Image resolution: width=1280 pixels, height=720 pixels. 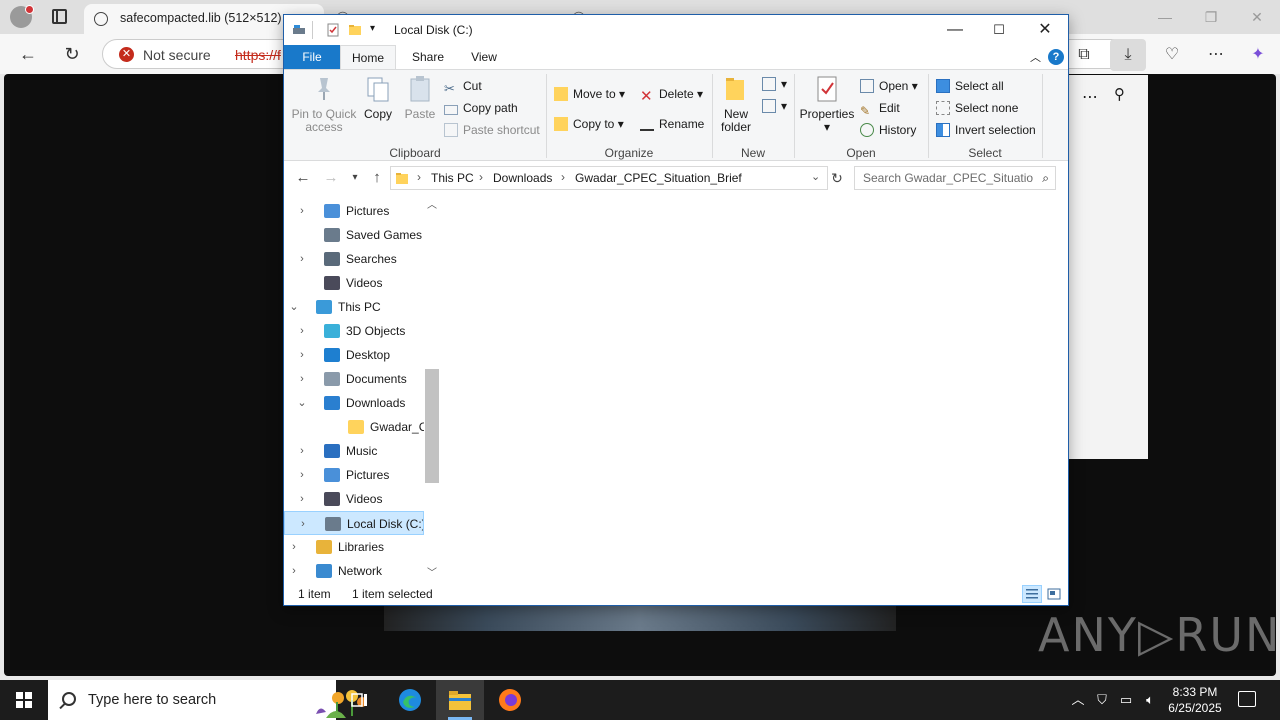 I want to click on security-tray-icon: ⛉, so click(x=1102, y=700).